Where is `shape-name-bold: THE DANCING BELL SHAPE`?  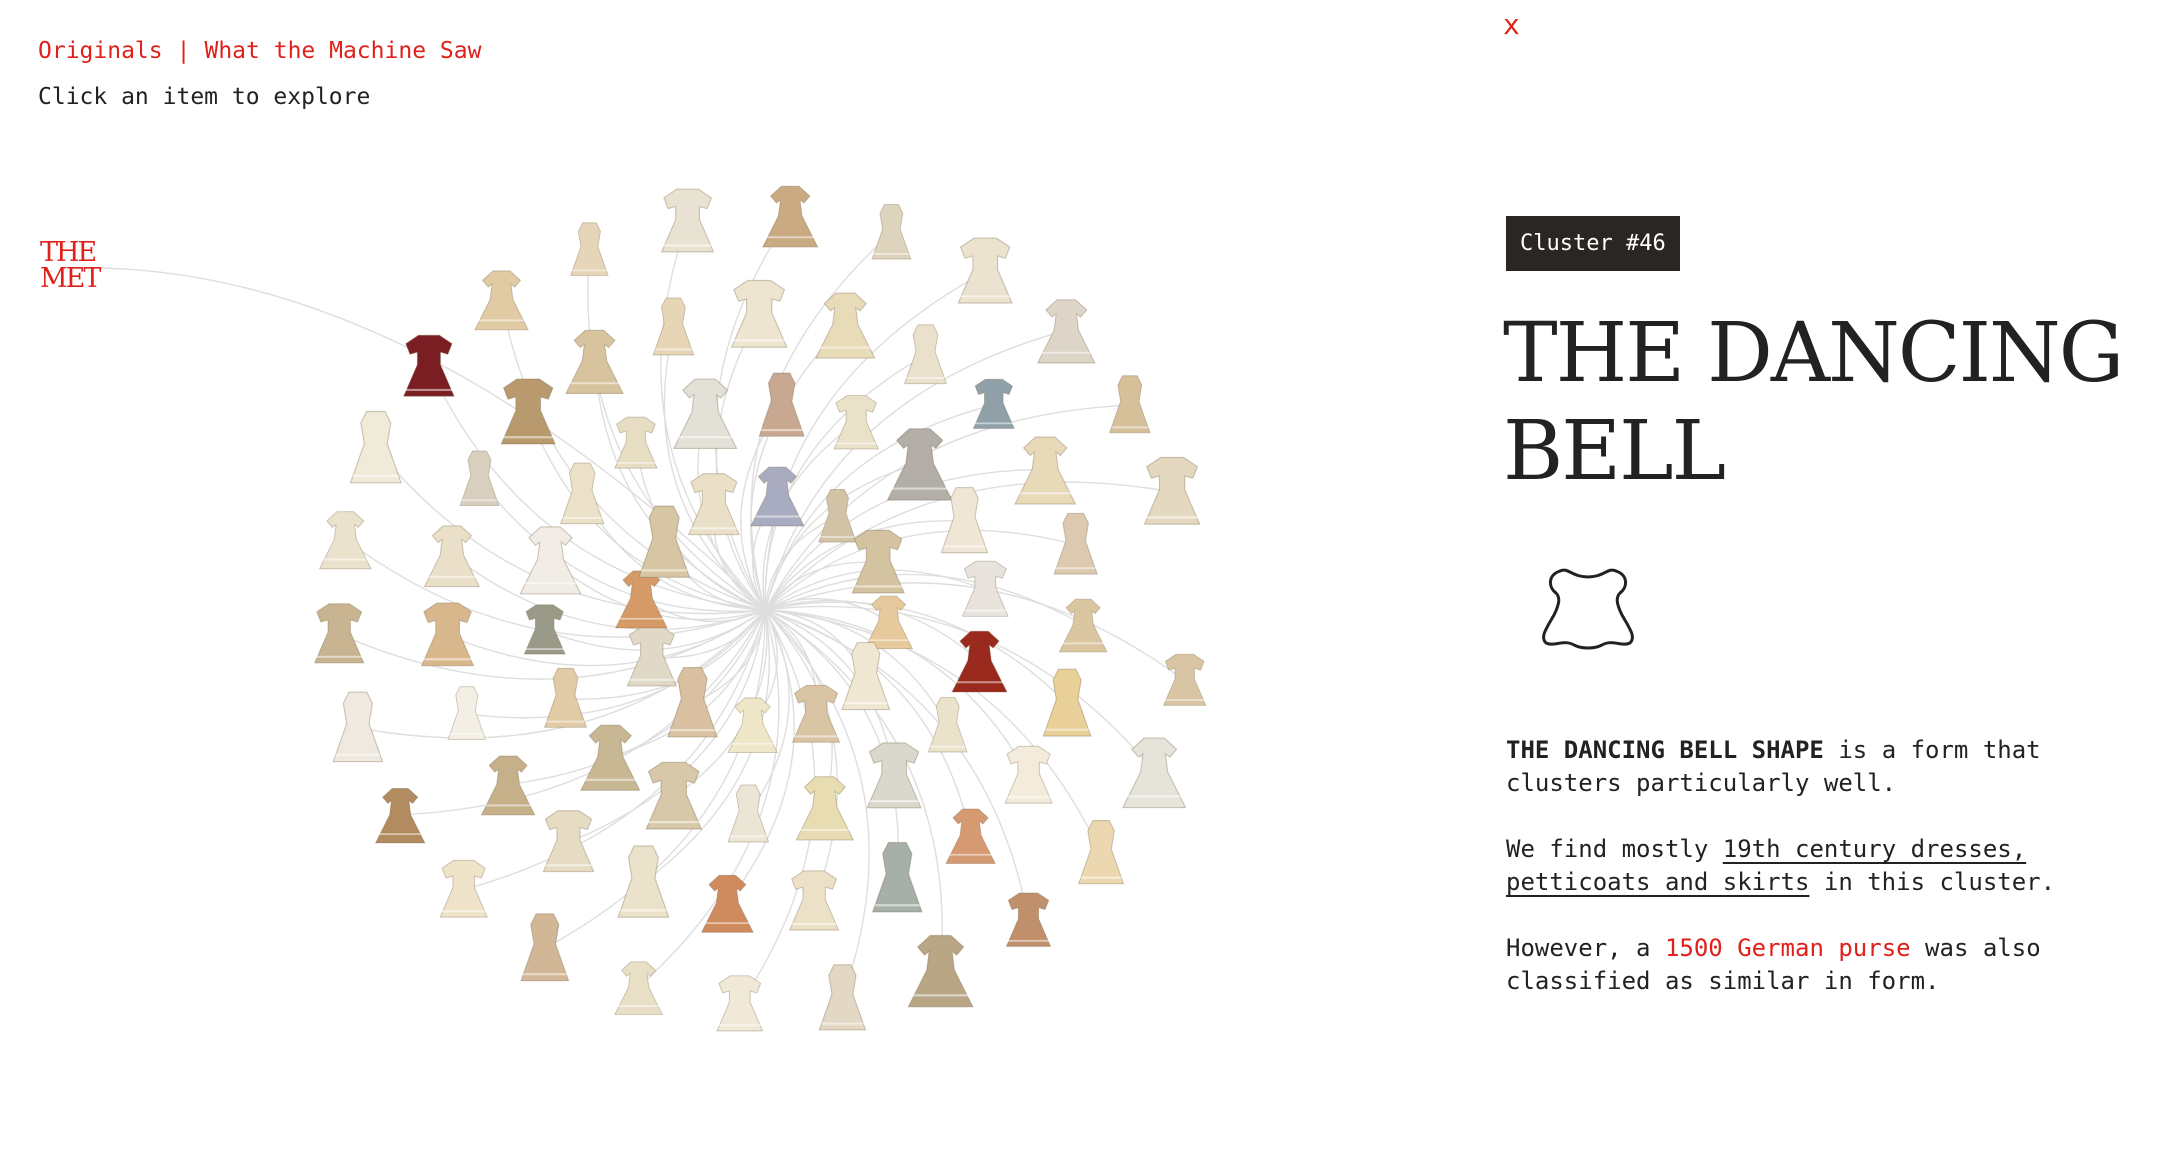
shape-name-bold: THE DANCING BELL SHAPE is located at coordinates (1665, 750).